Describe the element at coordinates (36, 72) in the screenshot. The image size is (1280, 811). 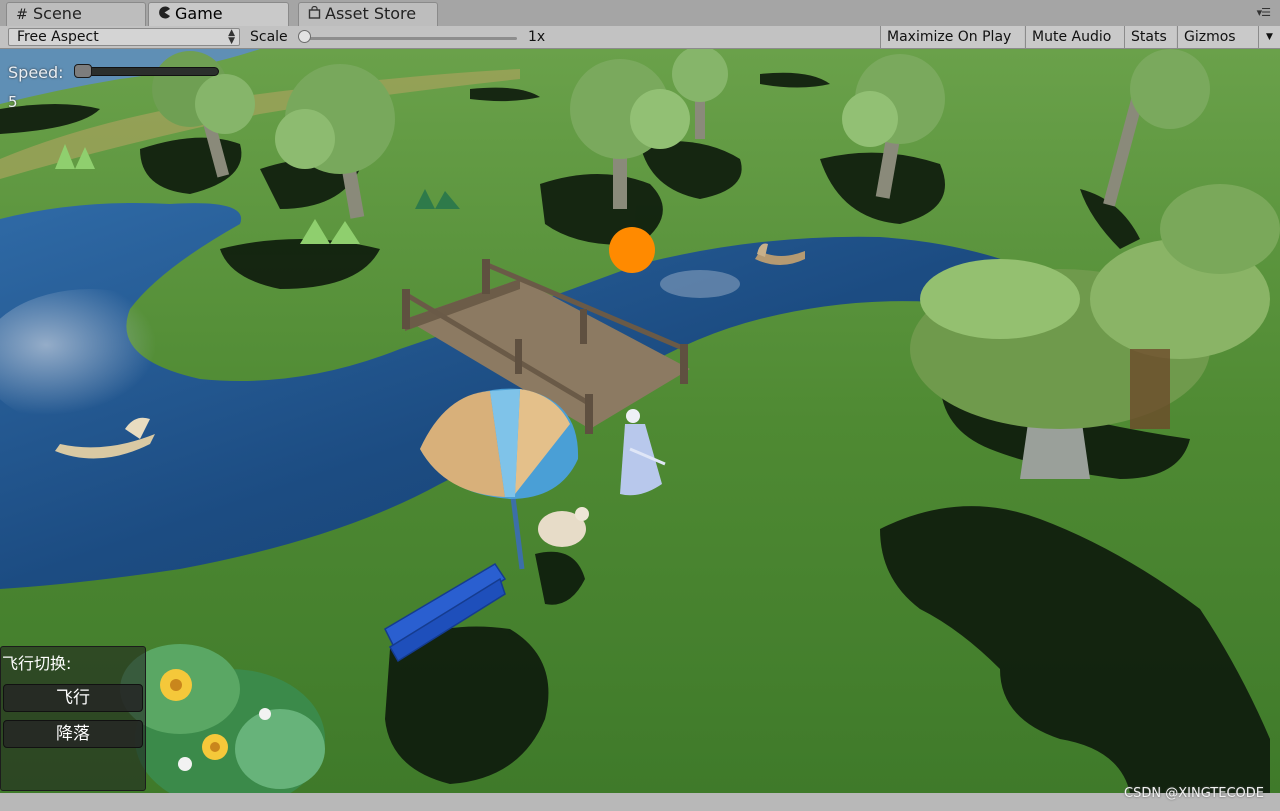
I see `speed-label: Speed:` at that location.